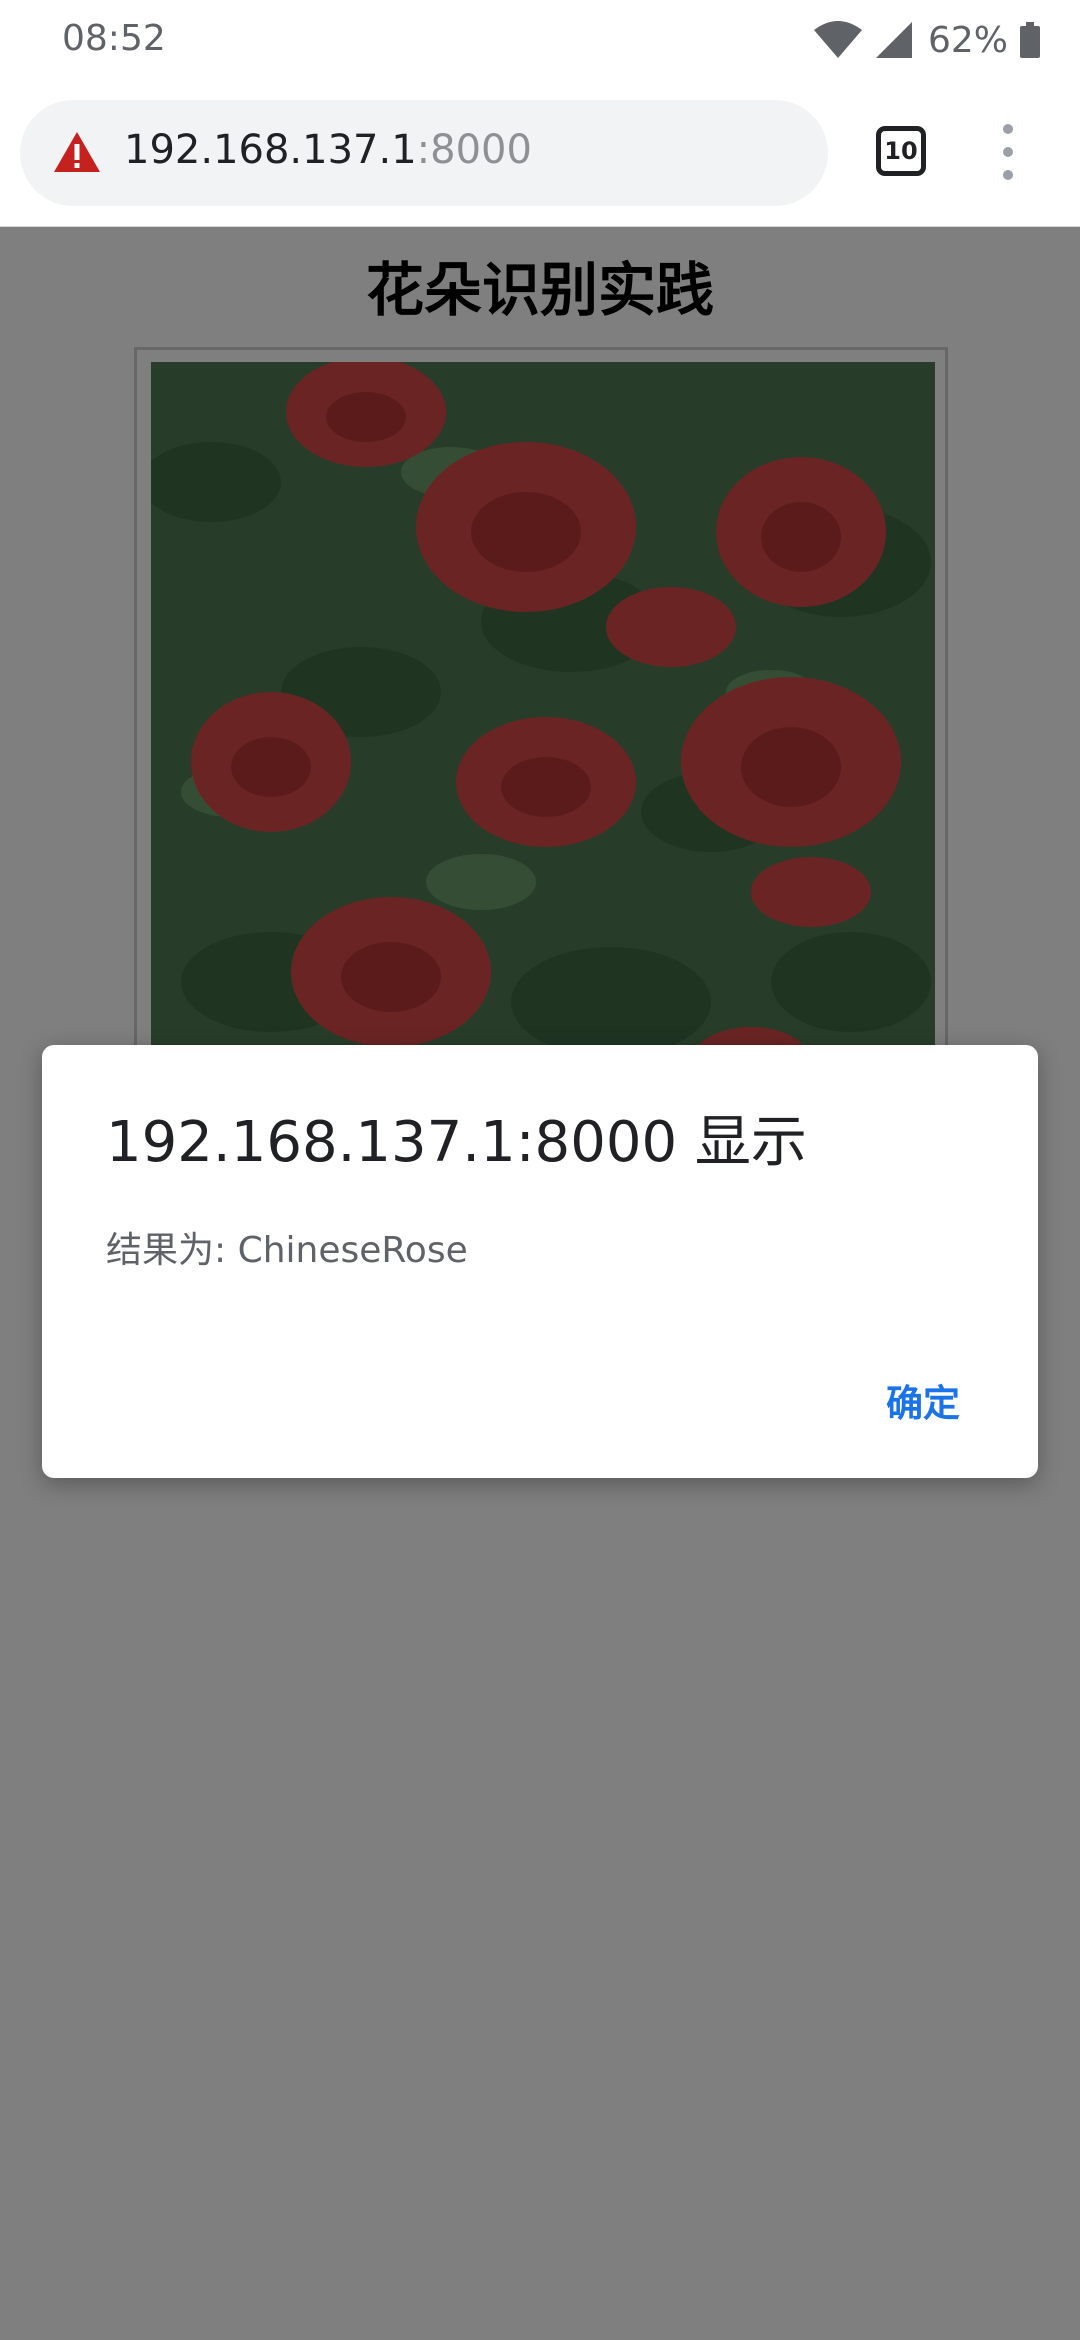 Image resolution: width=1080 pixels, height=2340 pixels. I want to click on status-bar: 08:52 62%, so click(540, 40).